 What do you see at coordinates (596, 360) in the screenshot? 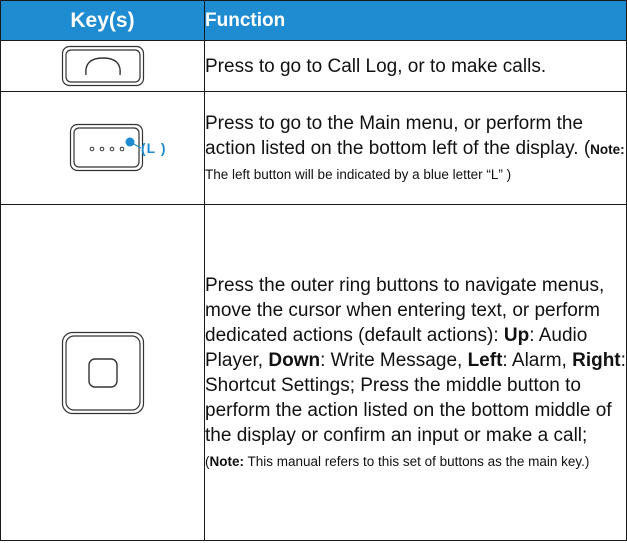
I see `right-label: Right` at bounding box center [596, 360].